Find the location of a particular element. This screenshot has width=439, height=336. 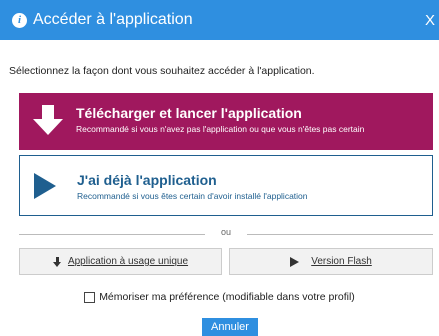

or-label: ou is located at coordinates (225, 232).